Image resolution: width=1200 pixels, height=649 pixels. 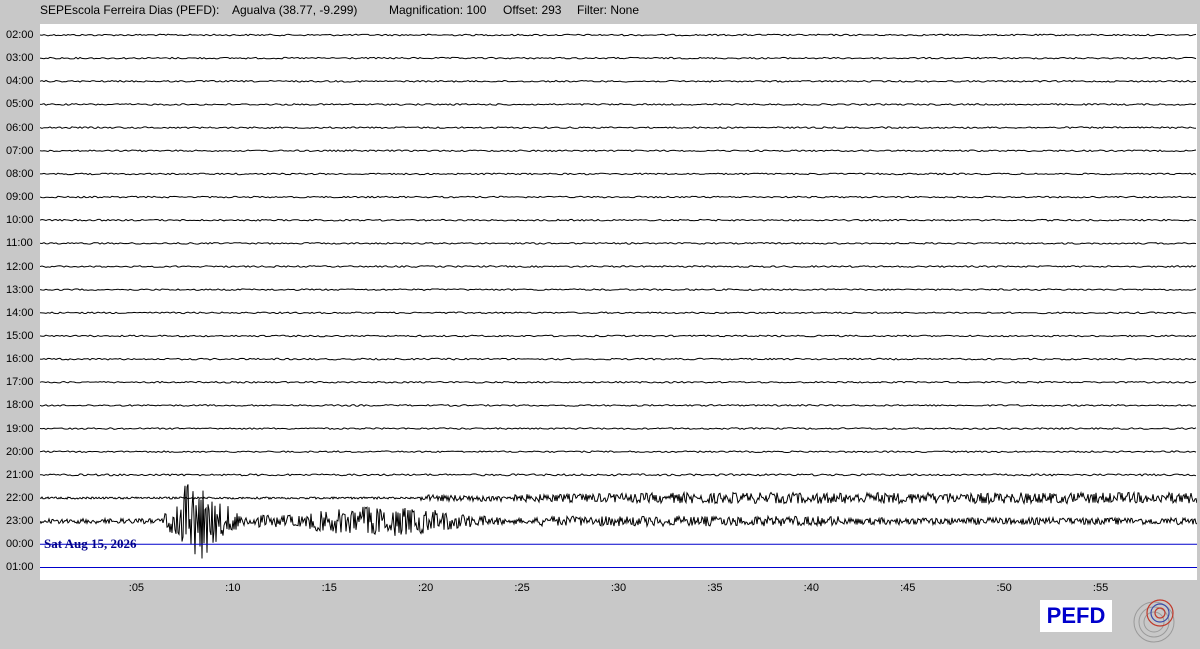 What do you see at coordinates (20, 35) in the screenshot?
I see `hour-label: 02:00` at bounding box center [20, 35].